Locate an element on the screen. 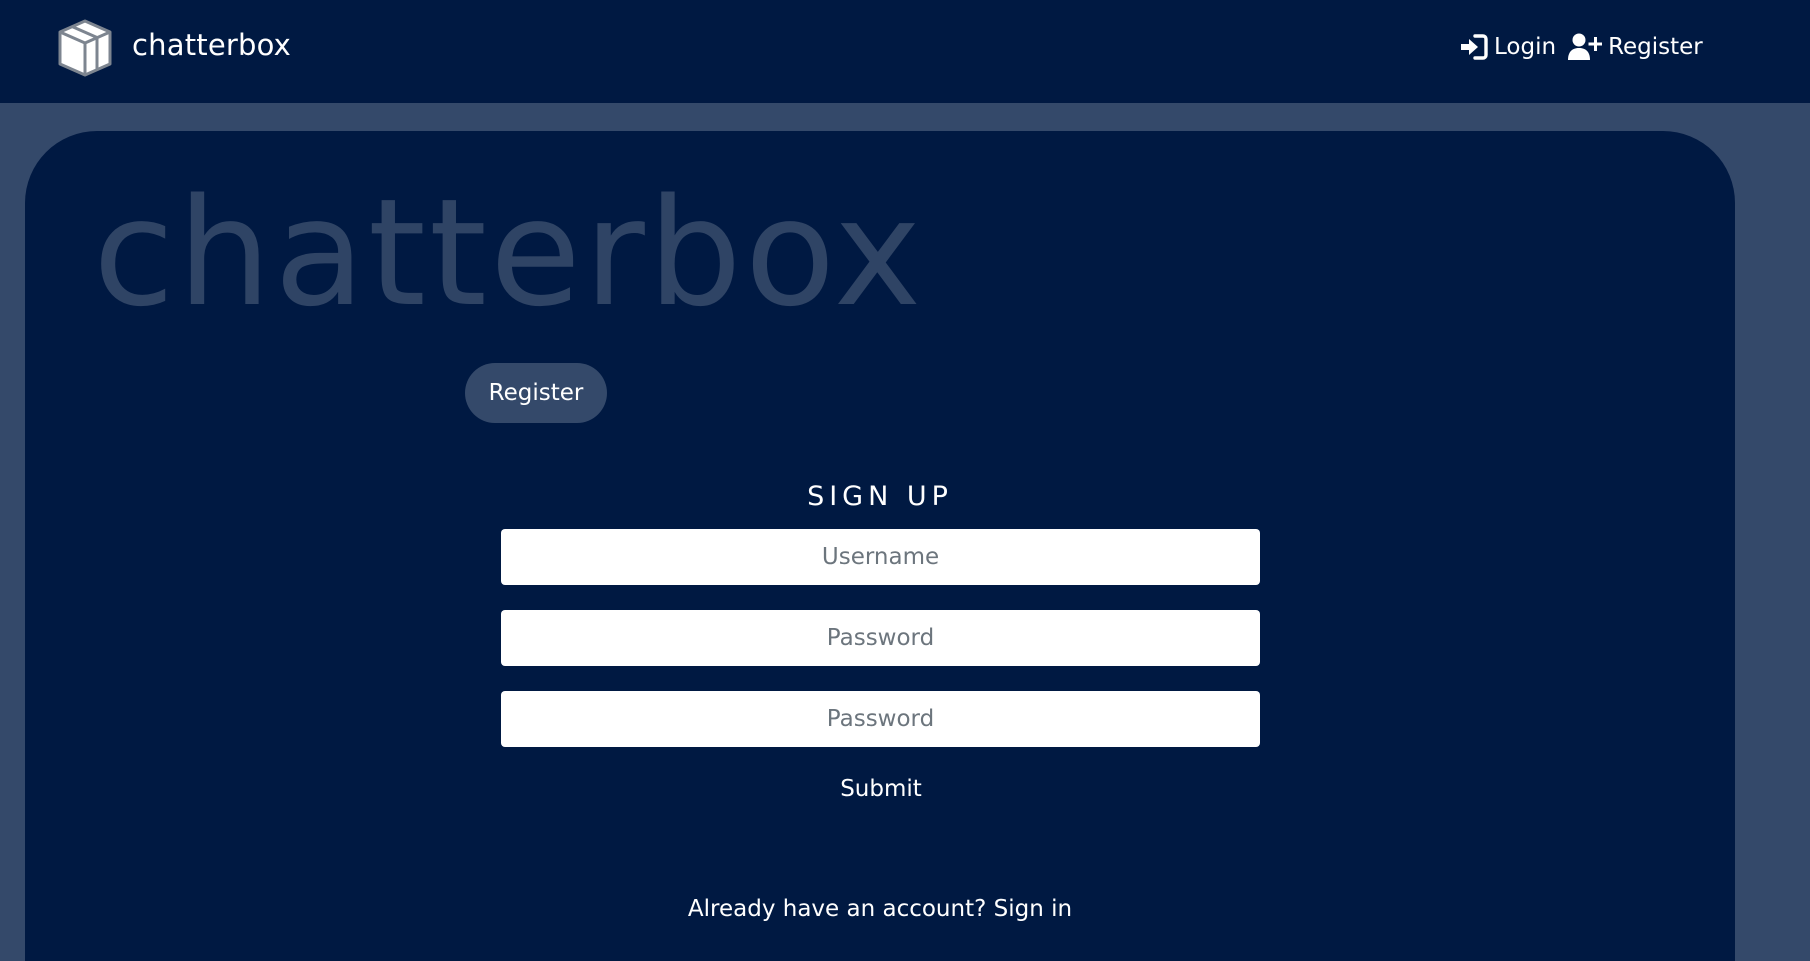  signin-link: Sign in is located at coordinates (1033, 909).